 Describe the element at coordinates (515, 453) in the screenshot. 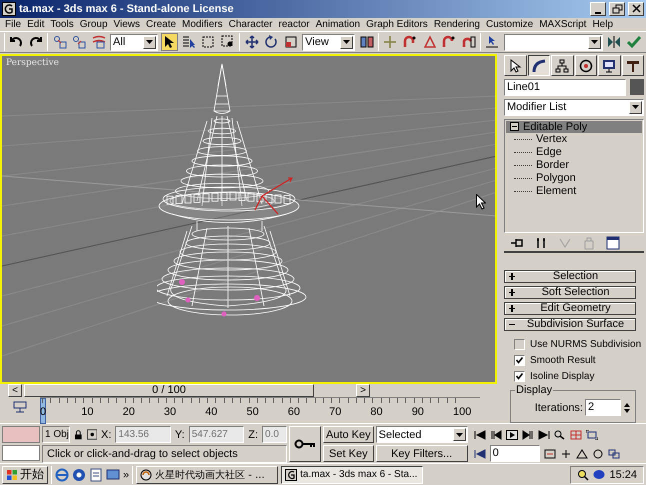

I see `current-frame-field: 0` at that location.